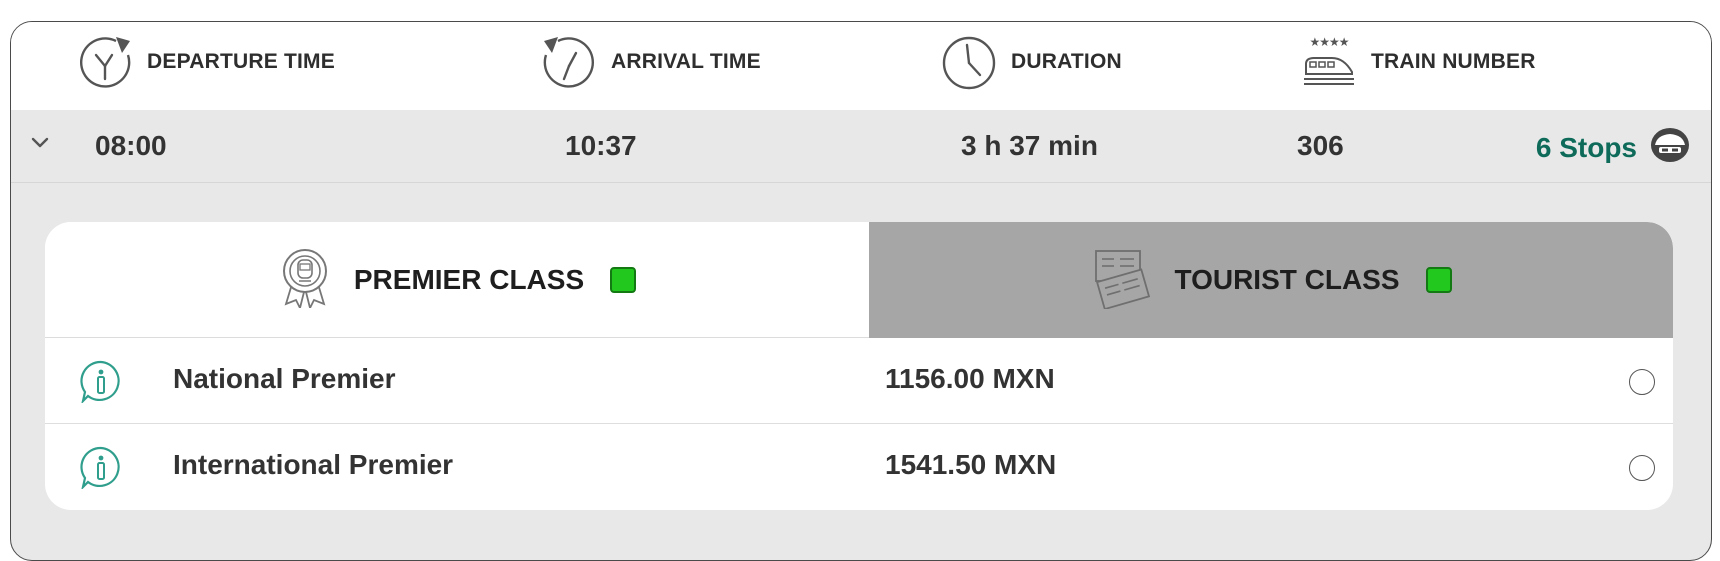 The height and width of the screenshot is (561, 1720). What do you see at coordinates (1320, 145) in the screenshot?
I see `train-number-value: 306` at bounding box center [1320, 145].